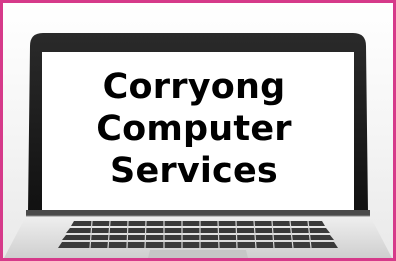 The height and width of the screenshot is (261, 396). I want to click on business-name-line-2: Computer, so click(194, 129).